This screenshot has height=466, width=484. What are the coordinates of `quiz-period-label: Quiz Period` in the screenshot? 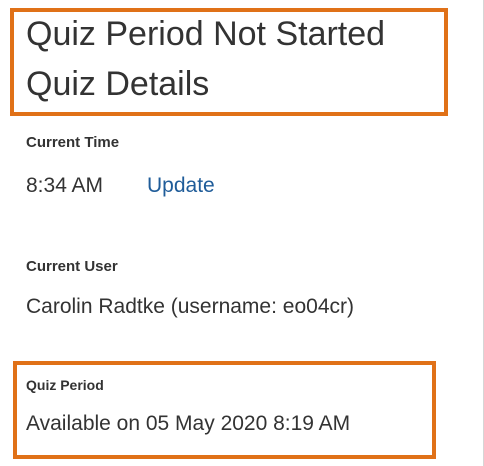 It's located at (65, 385).